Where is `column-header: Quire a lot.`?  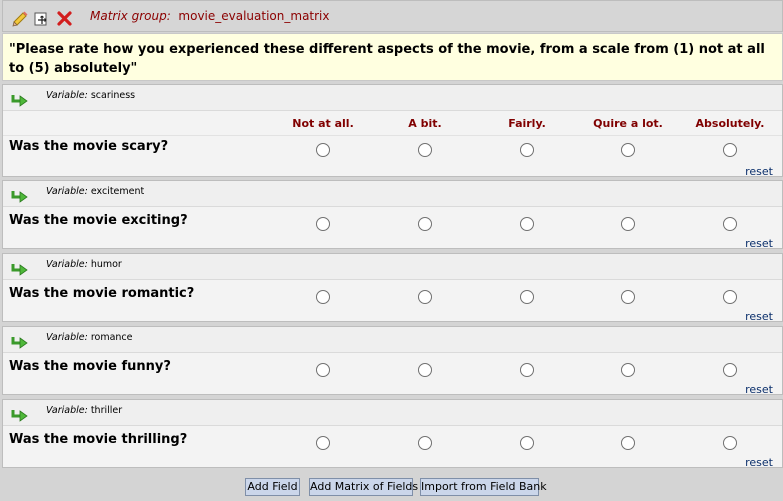 column-header: Quire a lot. is located at coordinates (628, 123).